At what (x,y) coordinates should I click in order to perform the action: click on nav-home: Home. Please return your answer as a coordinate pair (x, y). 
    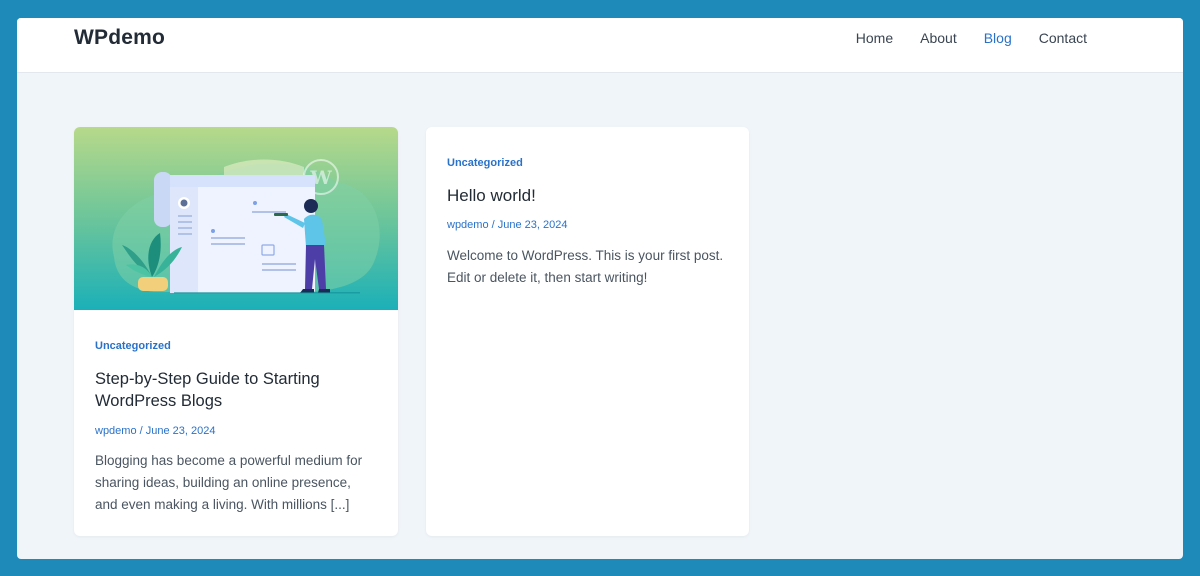
    Looking at the image, I should click on (874, 38).